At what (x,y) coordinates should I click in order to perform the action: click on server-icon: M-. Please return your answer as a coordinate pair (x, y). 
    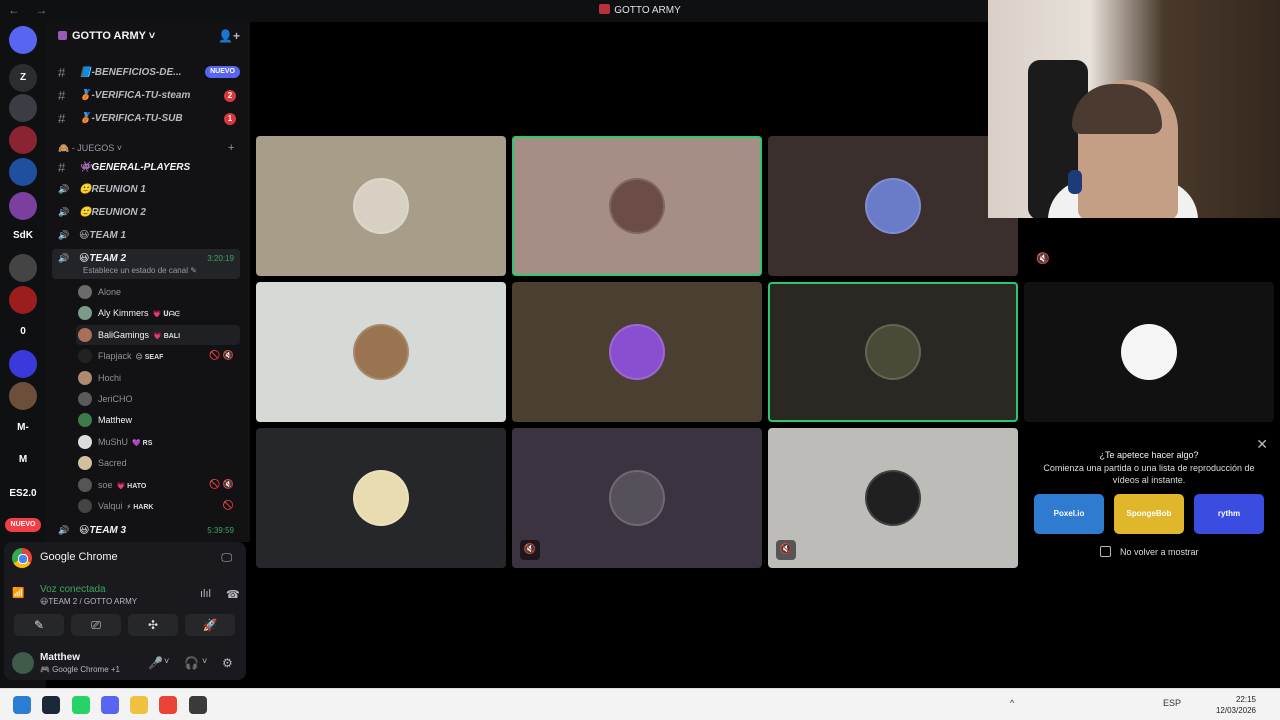
    Looking at the image, I should click on (23, 428).